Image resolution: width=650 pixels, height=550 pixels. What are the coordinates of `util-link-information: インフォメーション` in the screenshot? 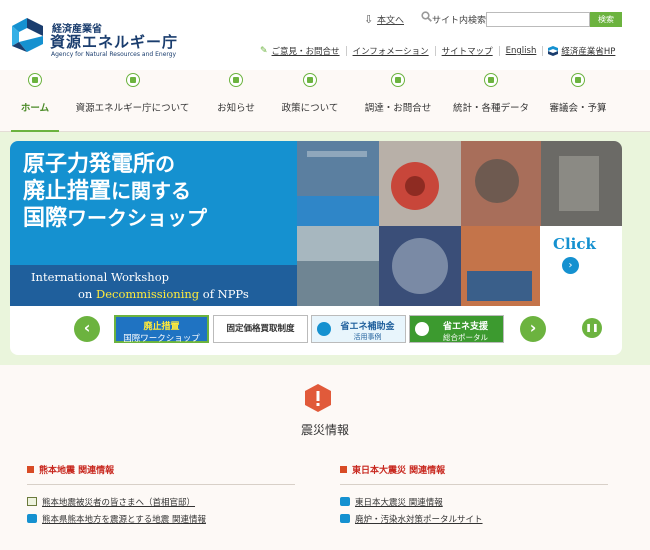 It's located at (391, 51).